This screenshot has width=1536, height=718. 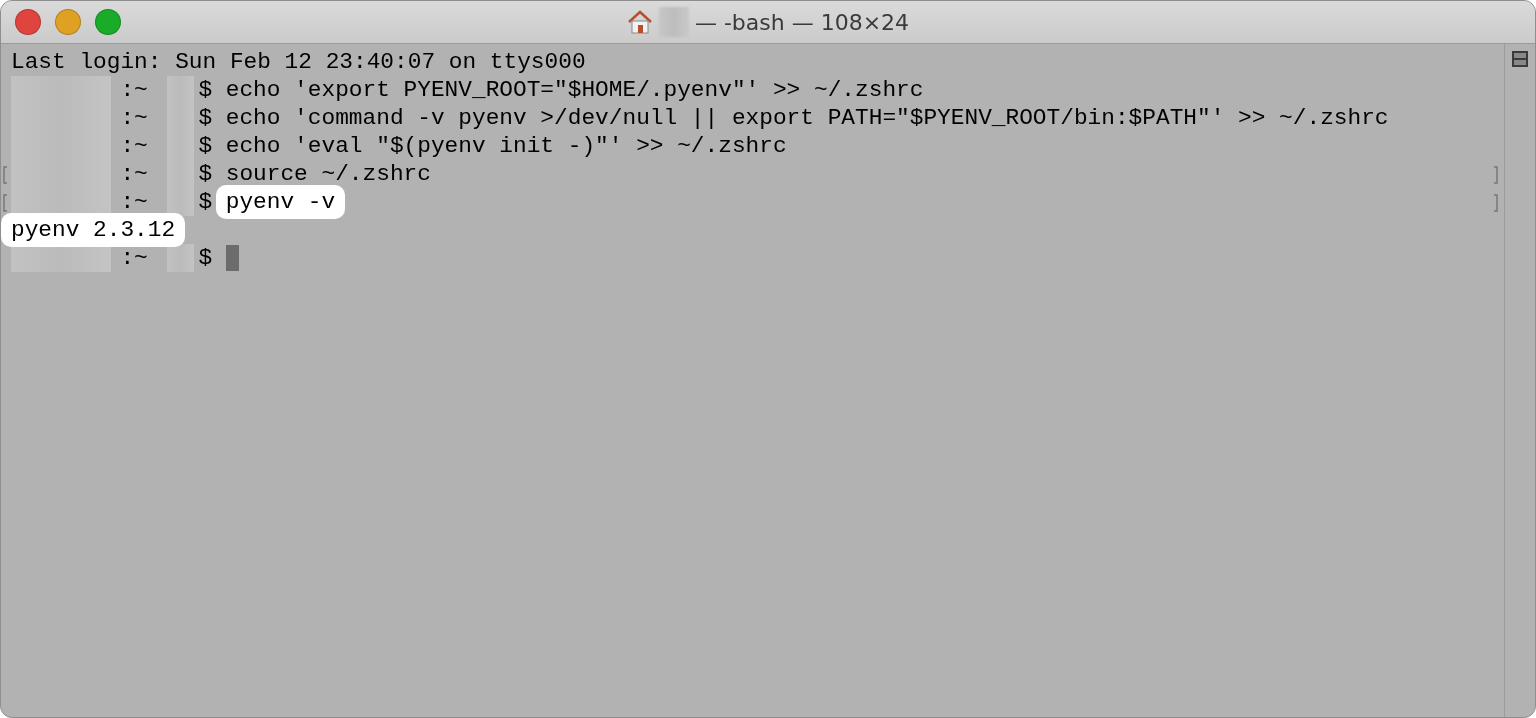 What do you see at coordinates (807, 118) in the screenshot?
I see `command-text: echo 'command -v pyenv >/dev/null || export PATH="$PYENV_ROOT/bin:$PATH"' >> ~/.zshrc` at bounding box center [807, 118].